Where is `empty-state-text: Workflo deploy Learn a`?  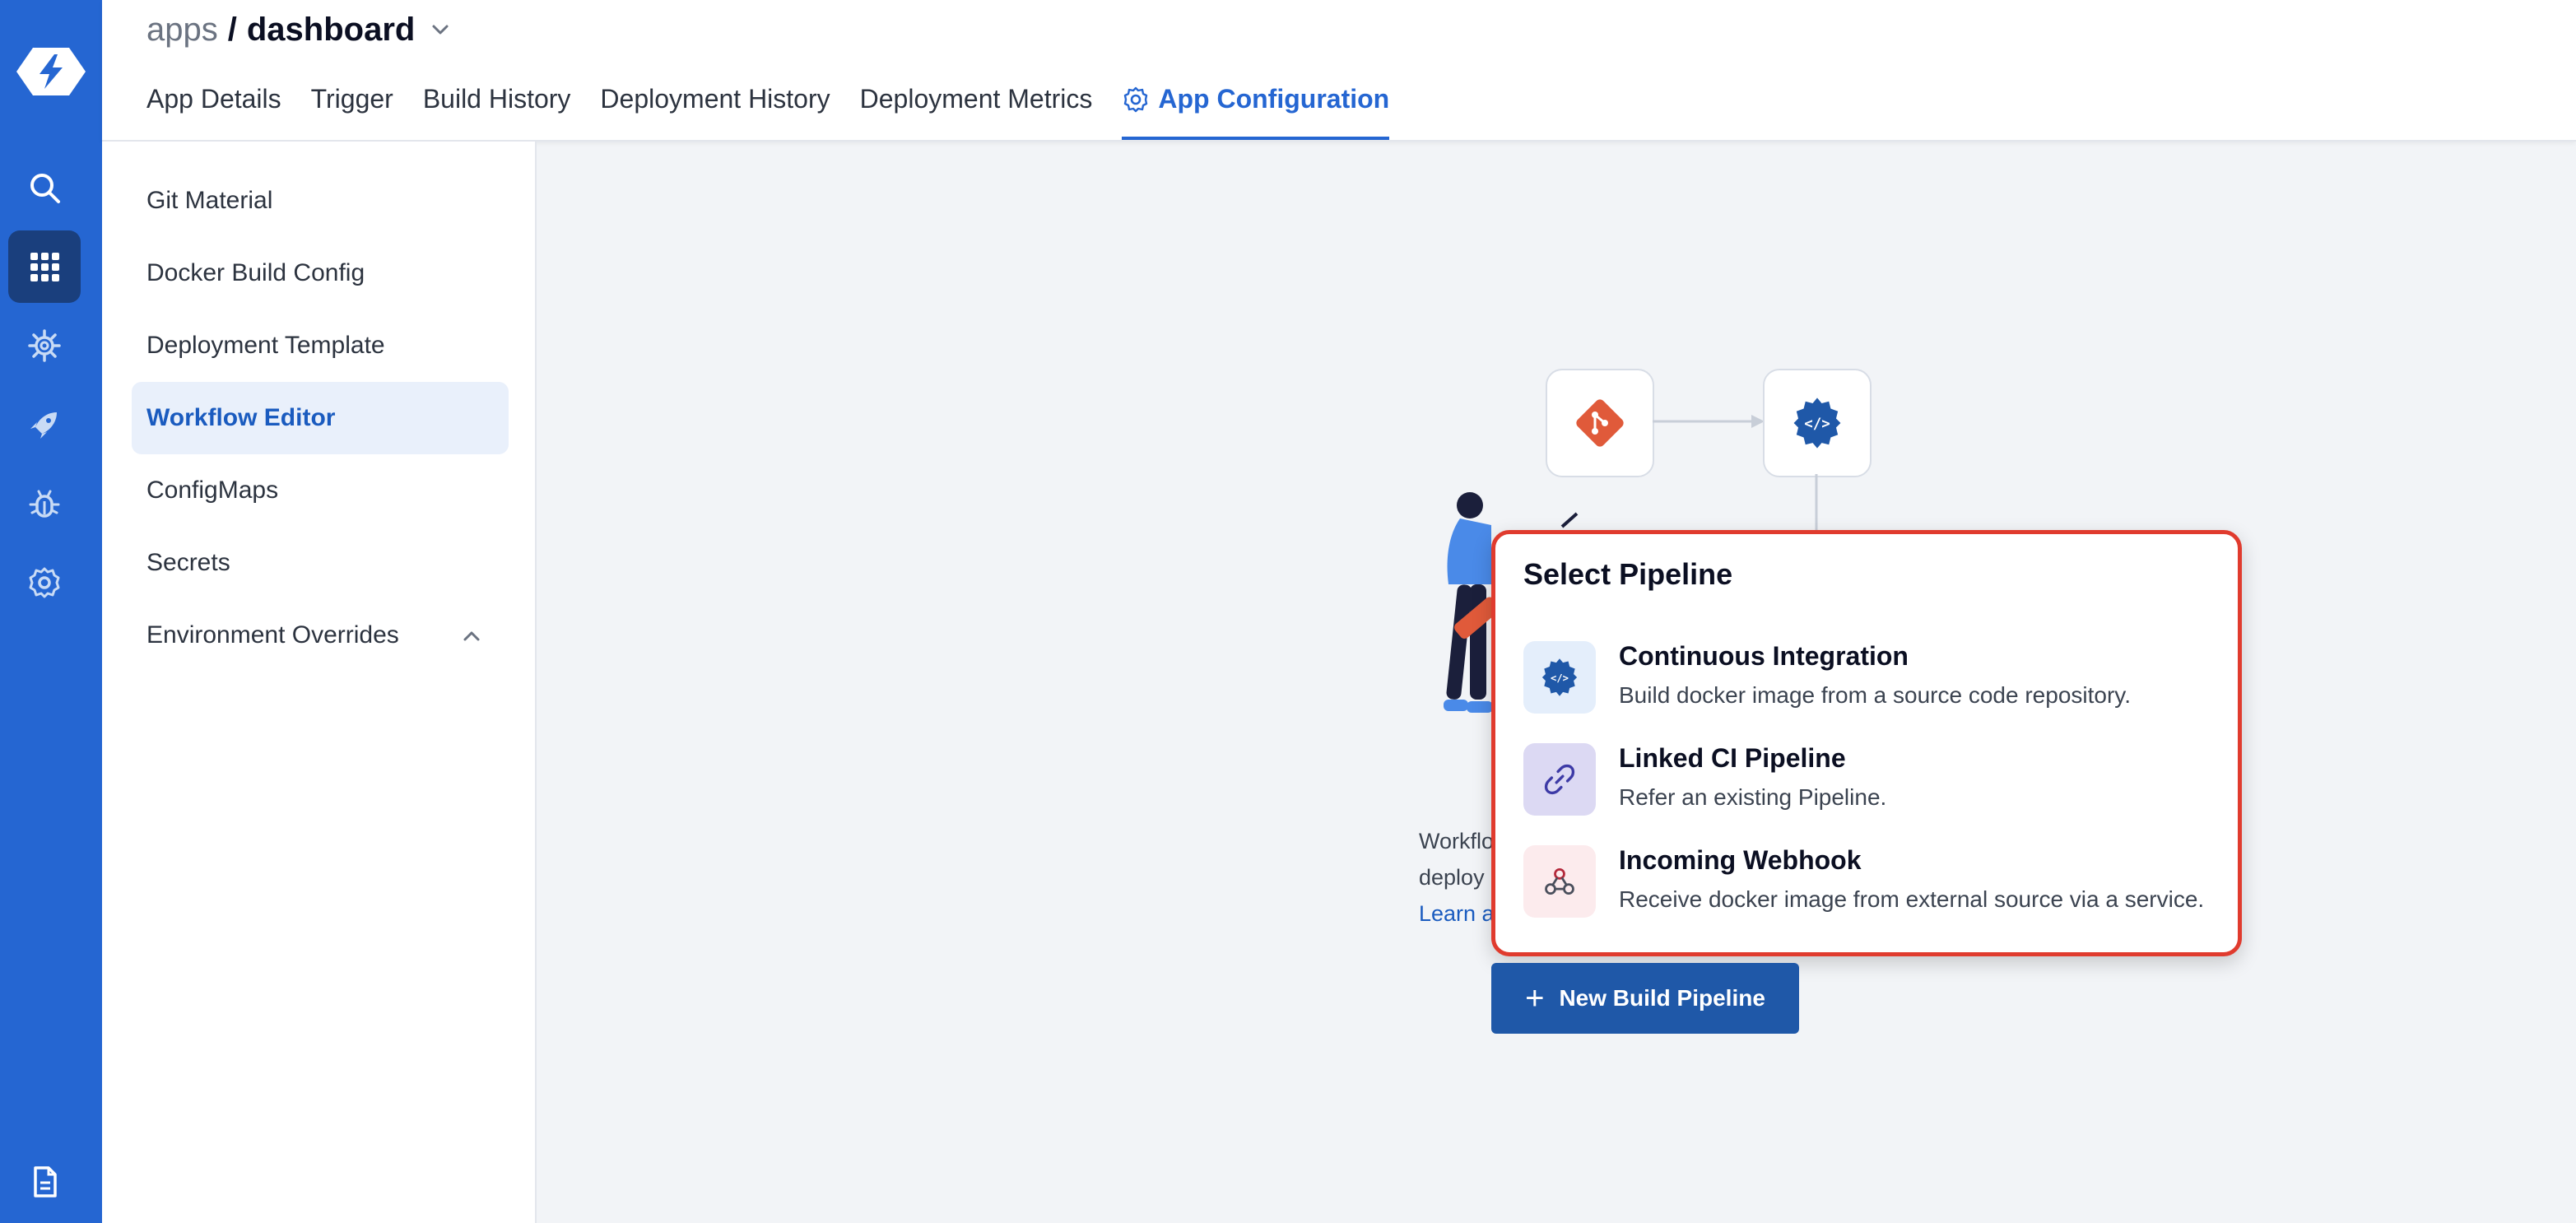
empty-state-text: Workflo deploy Learn a is located at coordinates (1457, 877).